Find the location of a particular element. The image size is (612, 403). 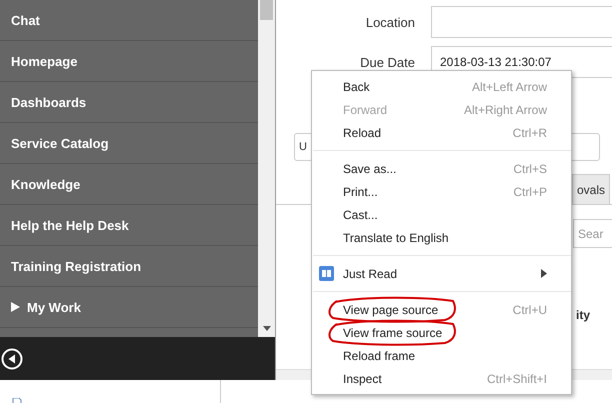

menu-item: Save as... Ctrl+S is located at coordinates (441, 168).